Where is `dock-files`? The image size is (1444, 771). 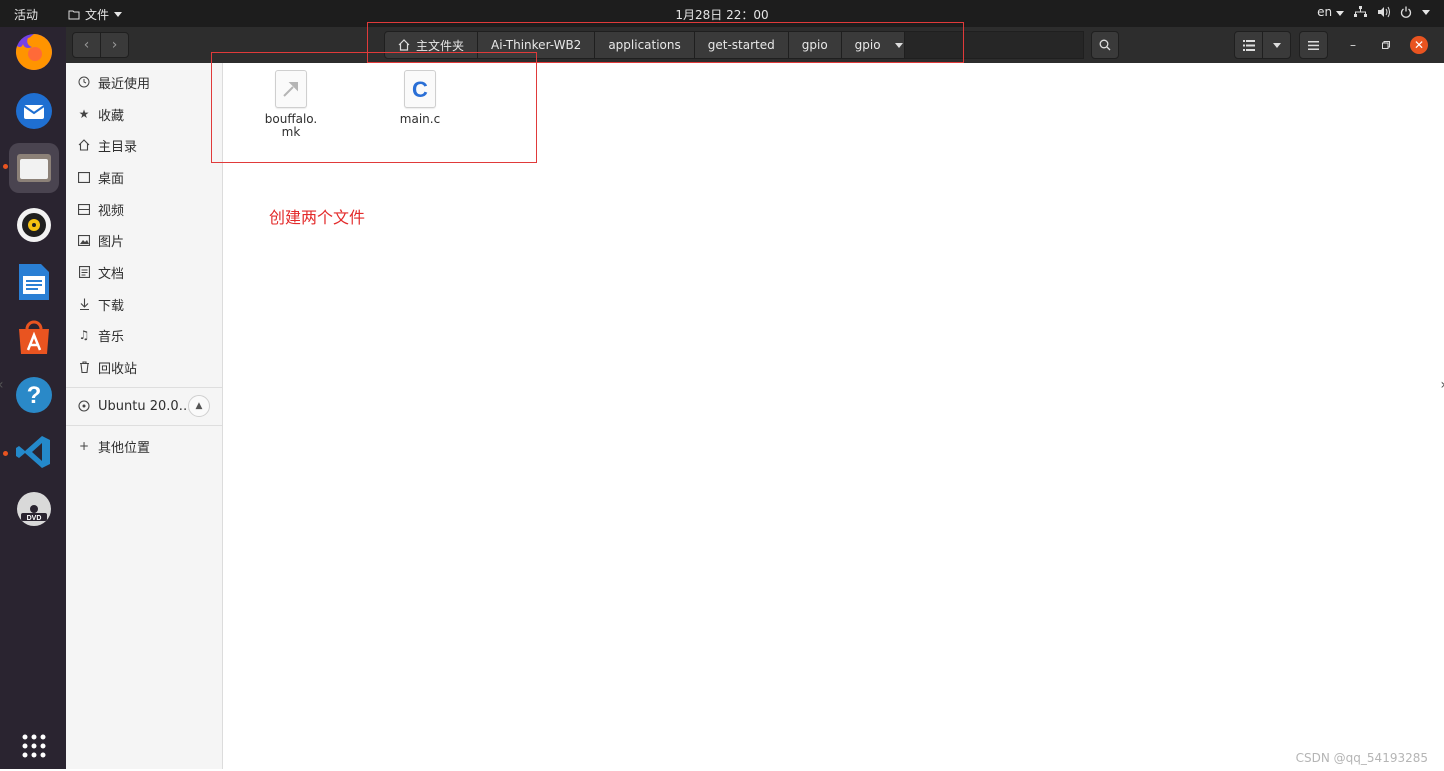
dock-files is located at coordinates (34, 168).